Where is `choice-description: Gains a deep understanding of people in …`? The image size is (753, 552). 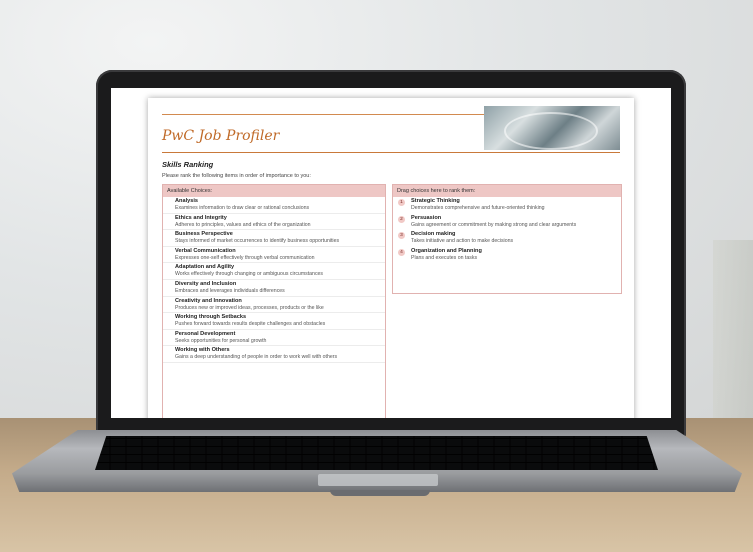
choice-description: Gains a deep understanding of people in … is located at coordinates (256, 357).